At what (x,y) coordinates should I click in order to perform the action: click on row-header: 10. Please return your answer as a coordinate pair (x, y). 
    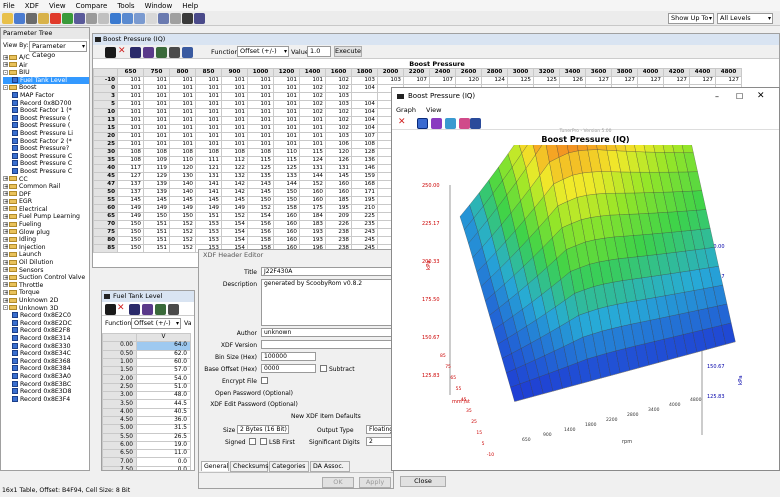
    Looking at the image, I should click on (105, 112).